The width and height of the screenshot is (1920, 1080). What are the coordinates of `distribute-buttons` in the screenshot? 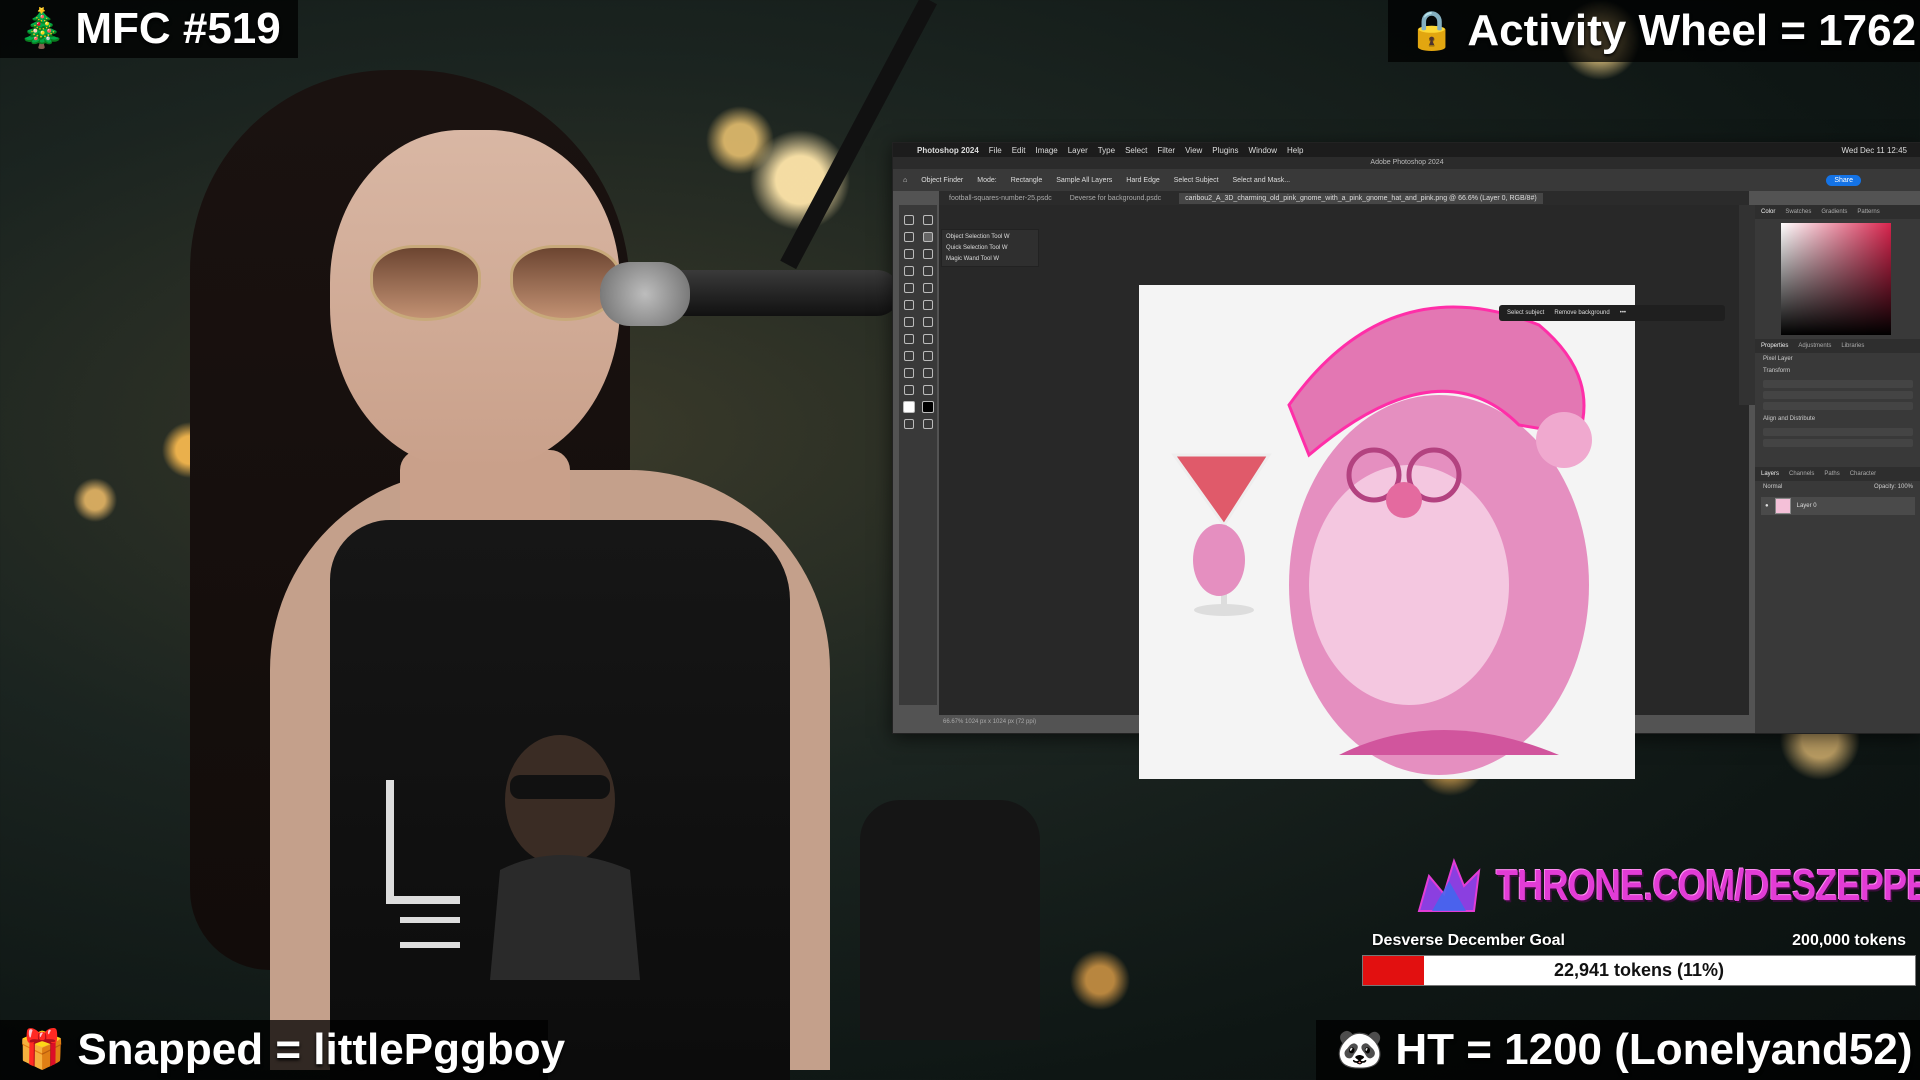 It's located at (1838, 443).